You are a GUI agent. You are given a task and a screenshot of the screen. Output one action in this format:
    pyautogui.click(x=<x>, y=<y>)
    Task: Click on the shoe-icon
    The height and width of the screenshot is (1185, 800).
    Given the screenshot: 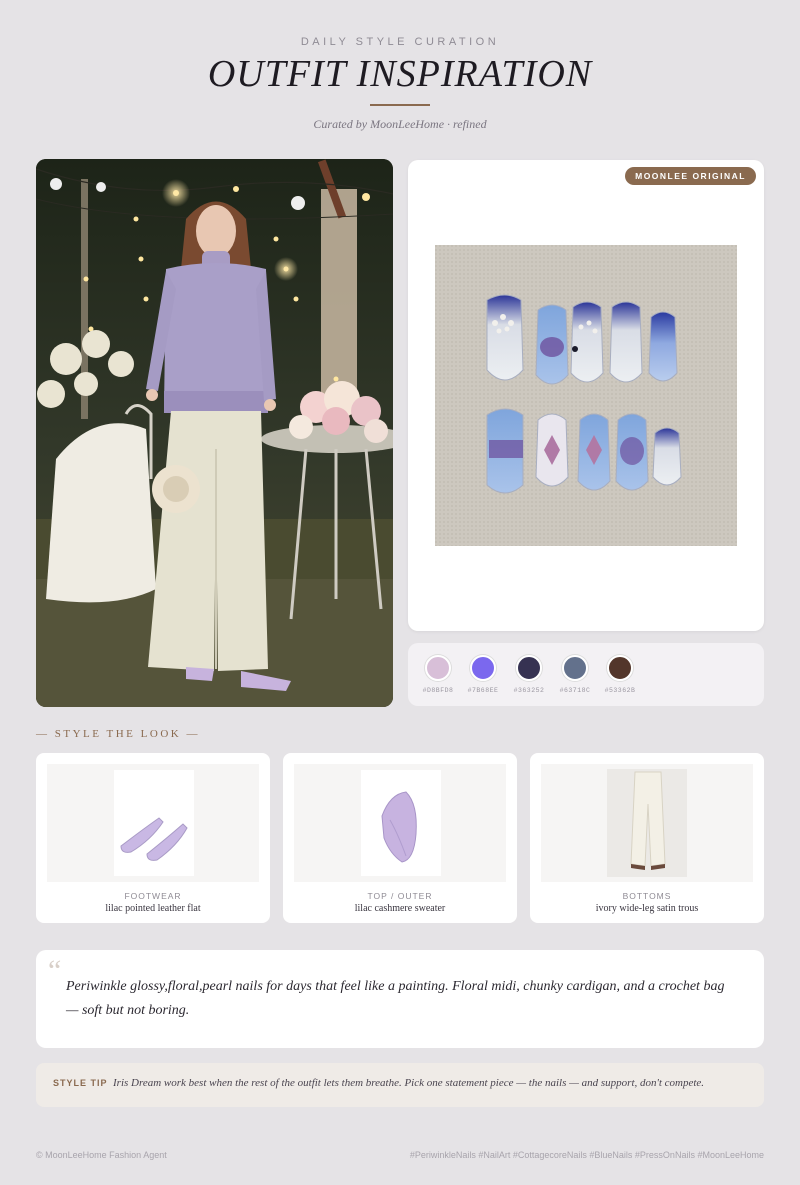 What is the action you would take?
    pyautogui.click(x=154, y=823)
    